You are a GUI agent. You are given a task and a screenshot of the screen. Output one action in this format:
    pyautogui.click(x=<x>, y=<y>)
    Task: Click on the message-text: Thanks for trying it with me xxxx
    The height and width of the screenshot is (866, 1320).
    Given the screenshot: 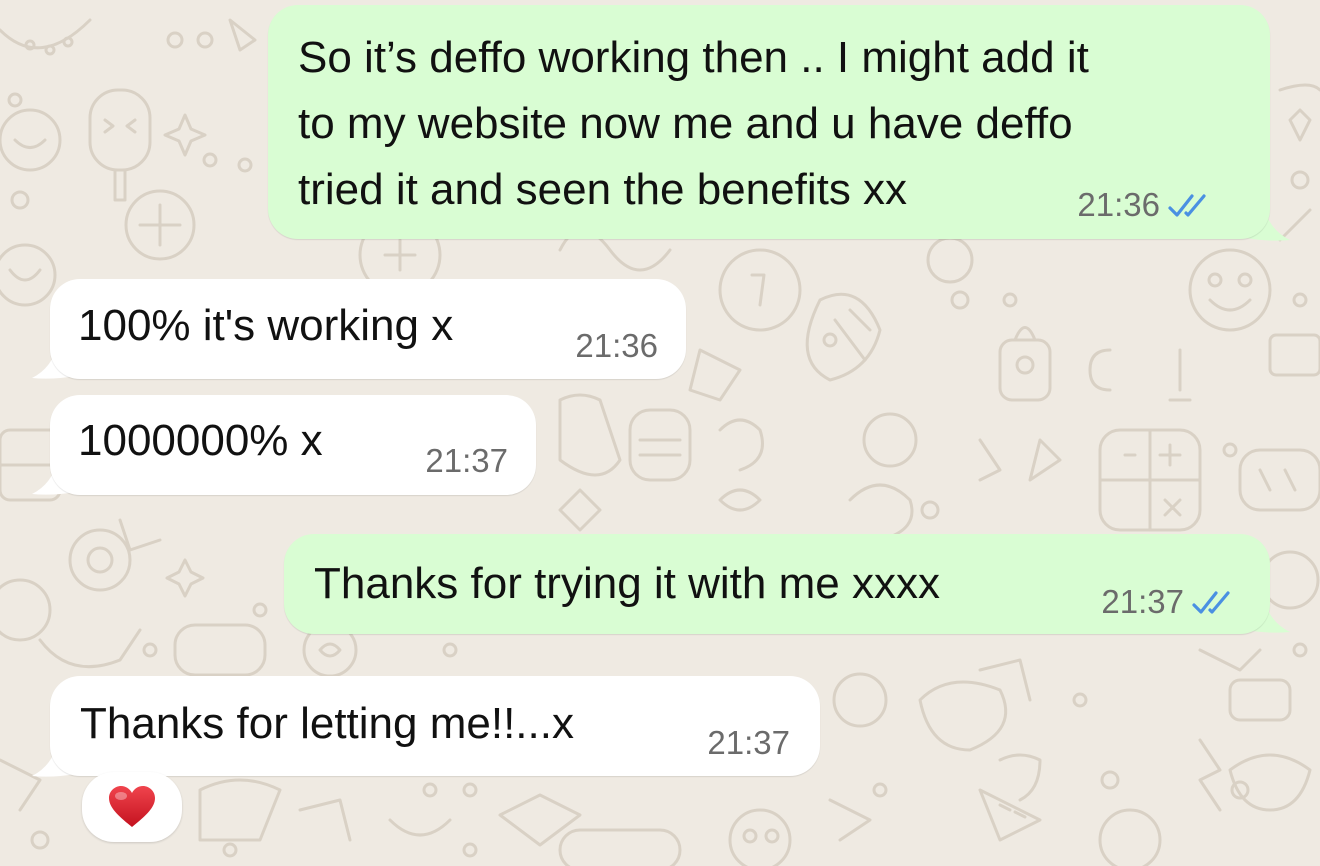 What is the action you would take?
    pyautogui.click(x=627, y=583)
    